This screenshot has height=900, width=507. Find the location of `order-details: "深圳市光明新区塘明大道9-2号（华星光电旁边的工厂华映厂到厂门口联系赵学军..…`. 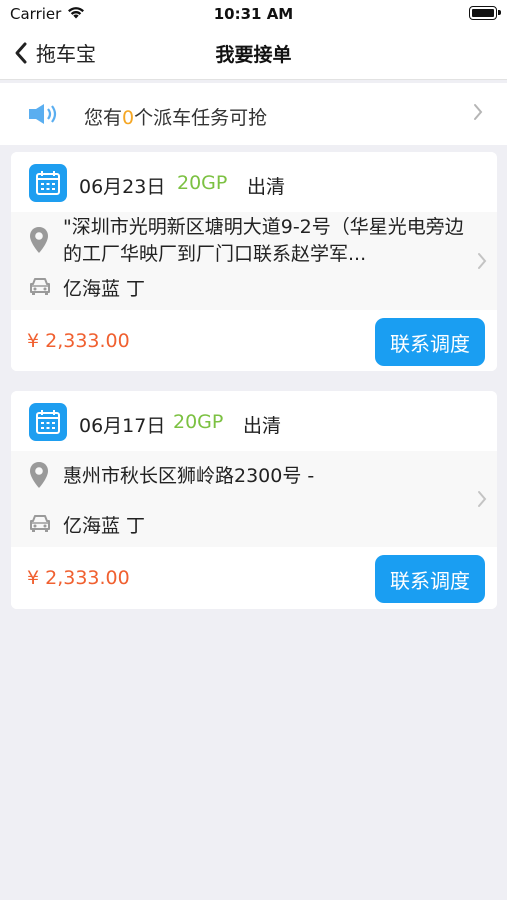

order-details: "深圳市光明新区塘明大道9-2号（华星光电旁边的工厂华映厂到厂门口联系赵学军..… is located at coordinates (254, 261).